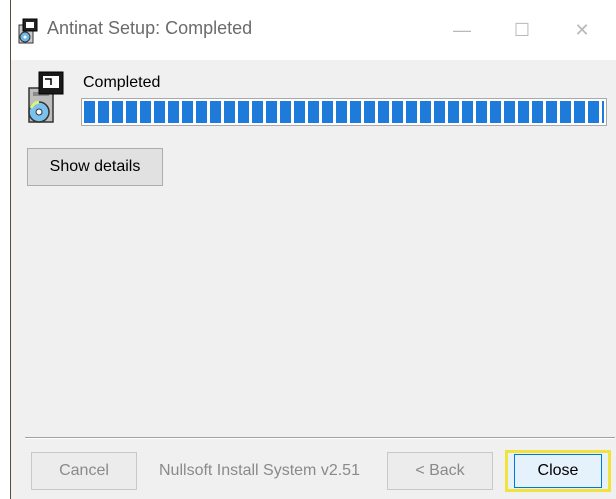 The height and width of the screenshot is (499, 616). What do you see at coordinates (440, 471) in the screenshot?
I see `back-button: < Back` at bounding box center [440, 471].